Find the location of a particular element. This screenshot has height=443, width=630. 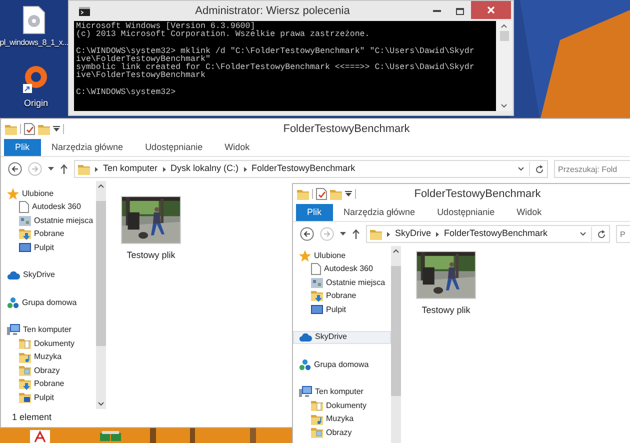

console-line: ive\FolderTestowyBenchmark" is located at coordinates (143, 60).